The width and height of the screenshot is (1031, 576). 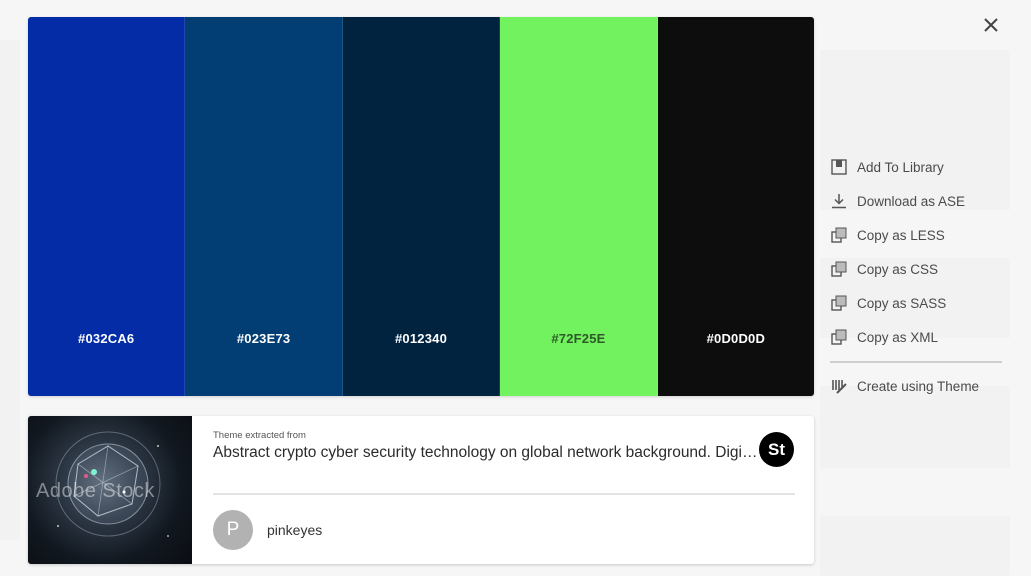 I want to click on add-to-library-label: Add To Library, so click(x=900, y=167).